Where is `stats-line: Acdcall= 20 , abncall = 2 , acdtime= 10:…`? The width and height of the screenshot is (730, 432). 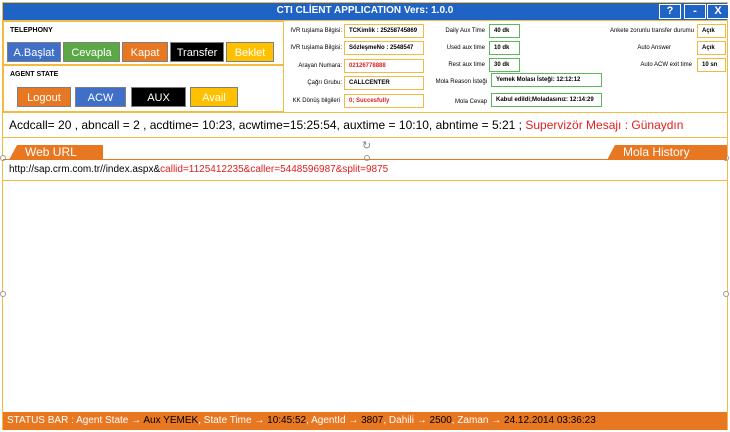 stats-line: Acdcall= 20 , abncall = 2 , acdtime= 10:… is located at coordinates (365, 125).